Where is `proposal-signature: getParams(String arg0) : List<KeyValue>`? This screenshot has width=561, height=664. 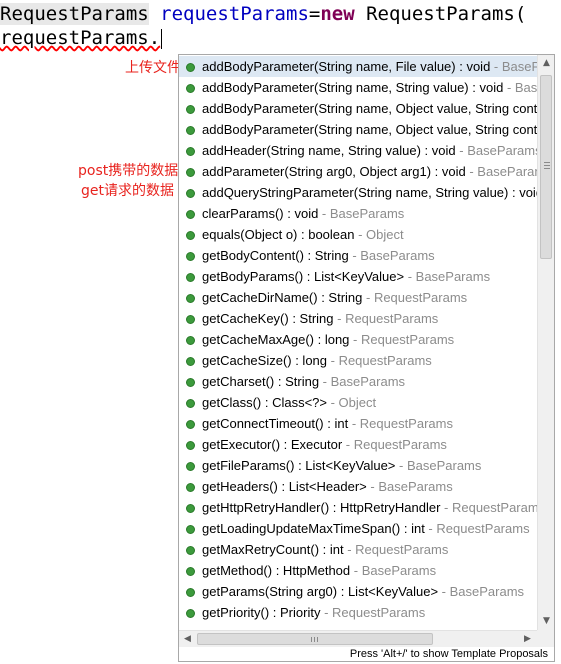
proposal-signature: getParams(String arg0) : List<KeyValue> is located at coordinates (320, 591).